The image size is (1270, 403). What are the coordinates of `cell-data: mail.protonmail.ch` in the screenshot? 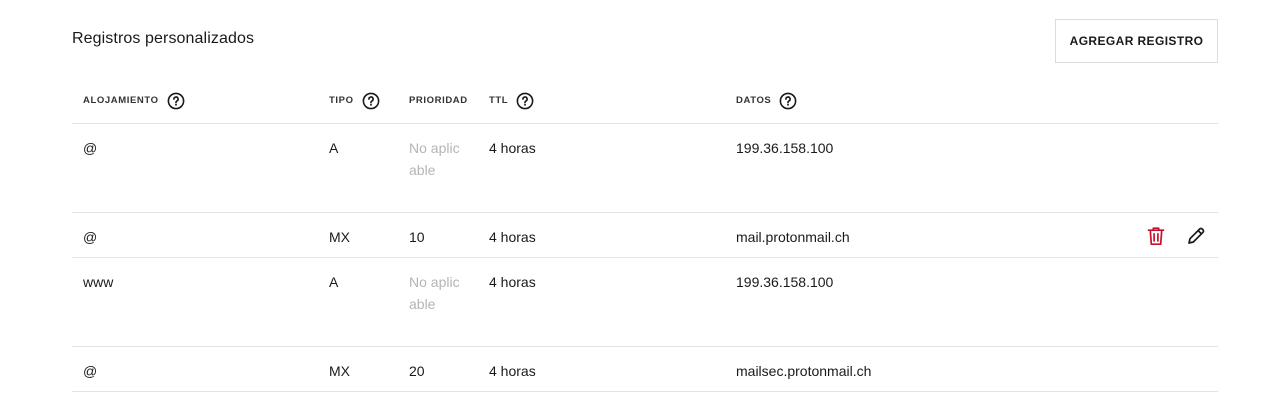 It's located at (793, 237).